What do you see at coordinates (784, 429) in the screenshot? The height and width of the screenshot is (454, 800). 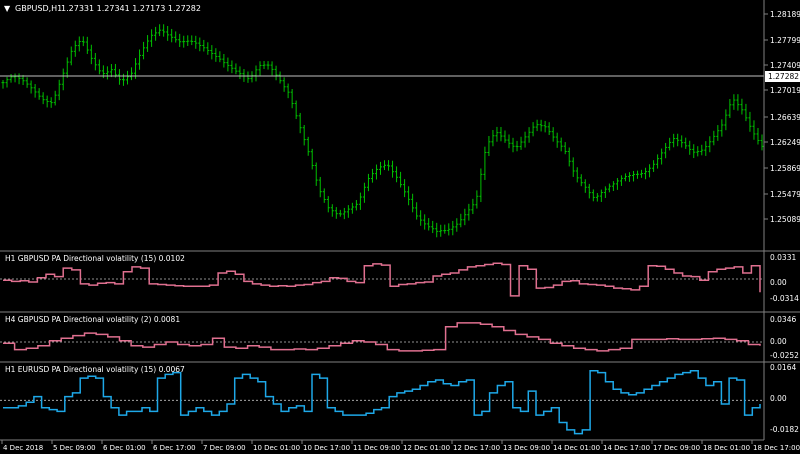 I see `indicator-scale-label: -0.0182` at bounding box center [784, 429].